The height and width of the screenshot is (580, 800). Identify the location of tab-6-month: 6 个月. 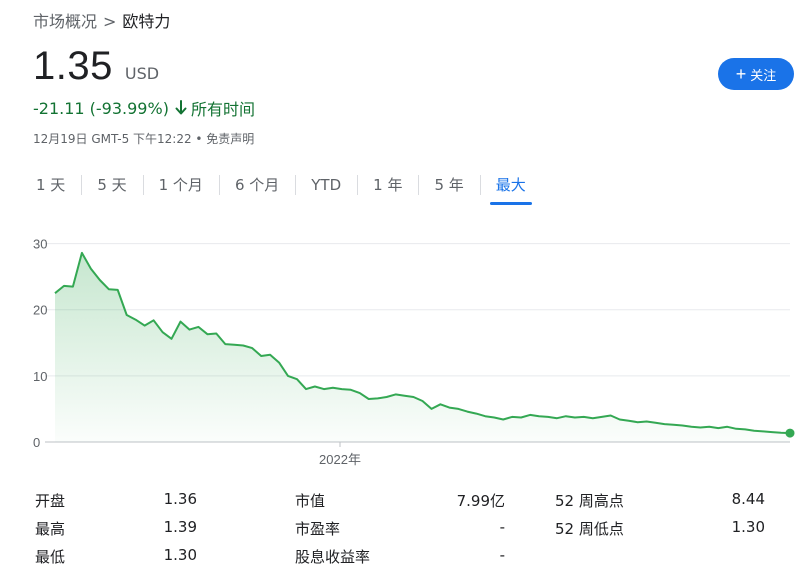
(256, 185).